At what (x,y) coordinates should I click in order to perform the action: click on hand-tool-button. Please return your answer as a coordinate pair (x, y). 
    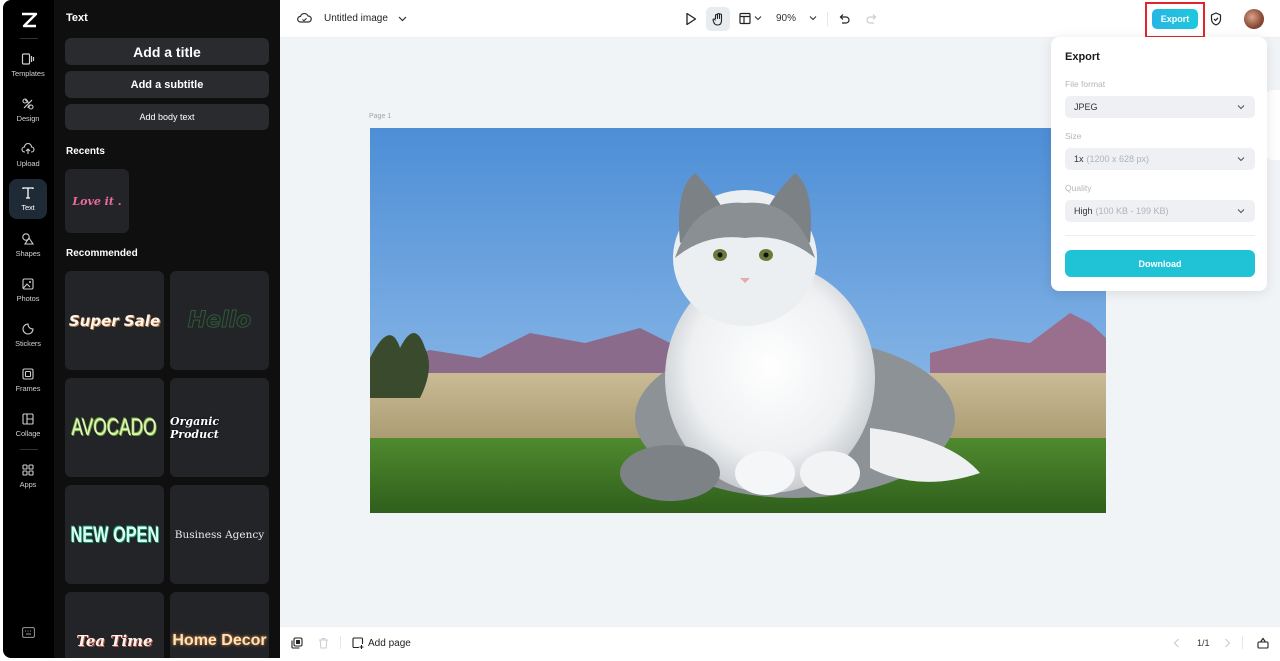
    Looking at the image, I should click on (718, 19).